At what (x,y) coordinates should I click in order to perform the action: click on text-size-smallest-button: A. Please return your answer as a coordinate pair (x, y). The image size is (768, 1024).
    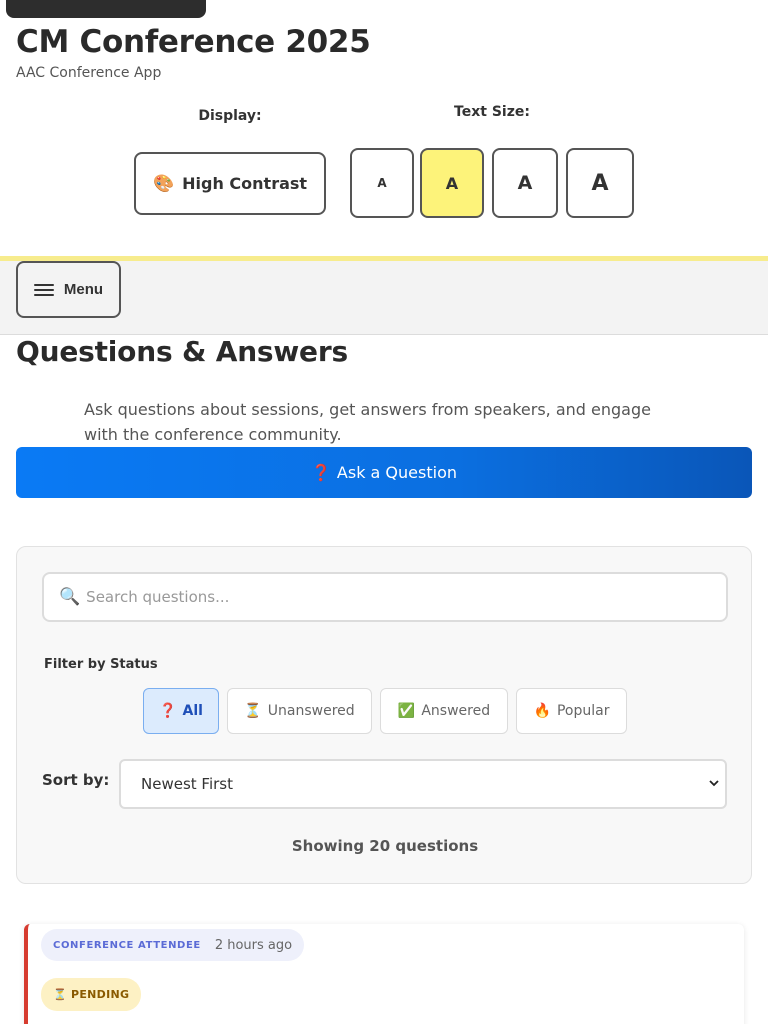
    Looking at the image, I should click on (382, 183).